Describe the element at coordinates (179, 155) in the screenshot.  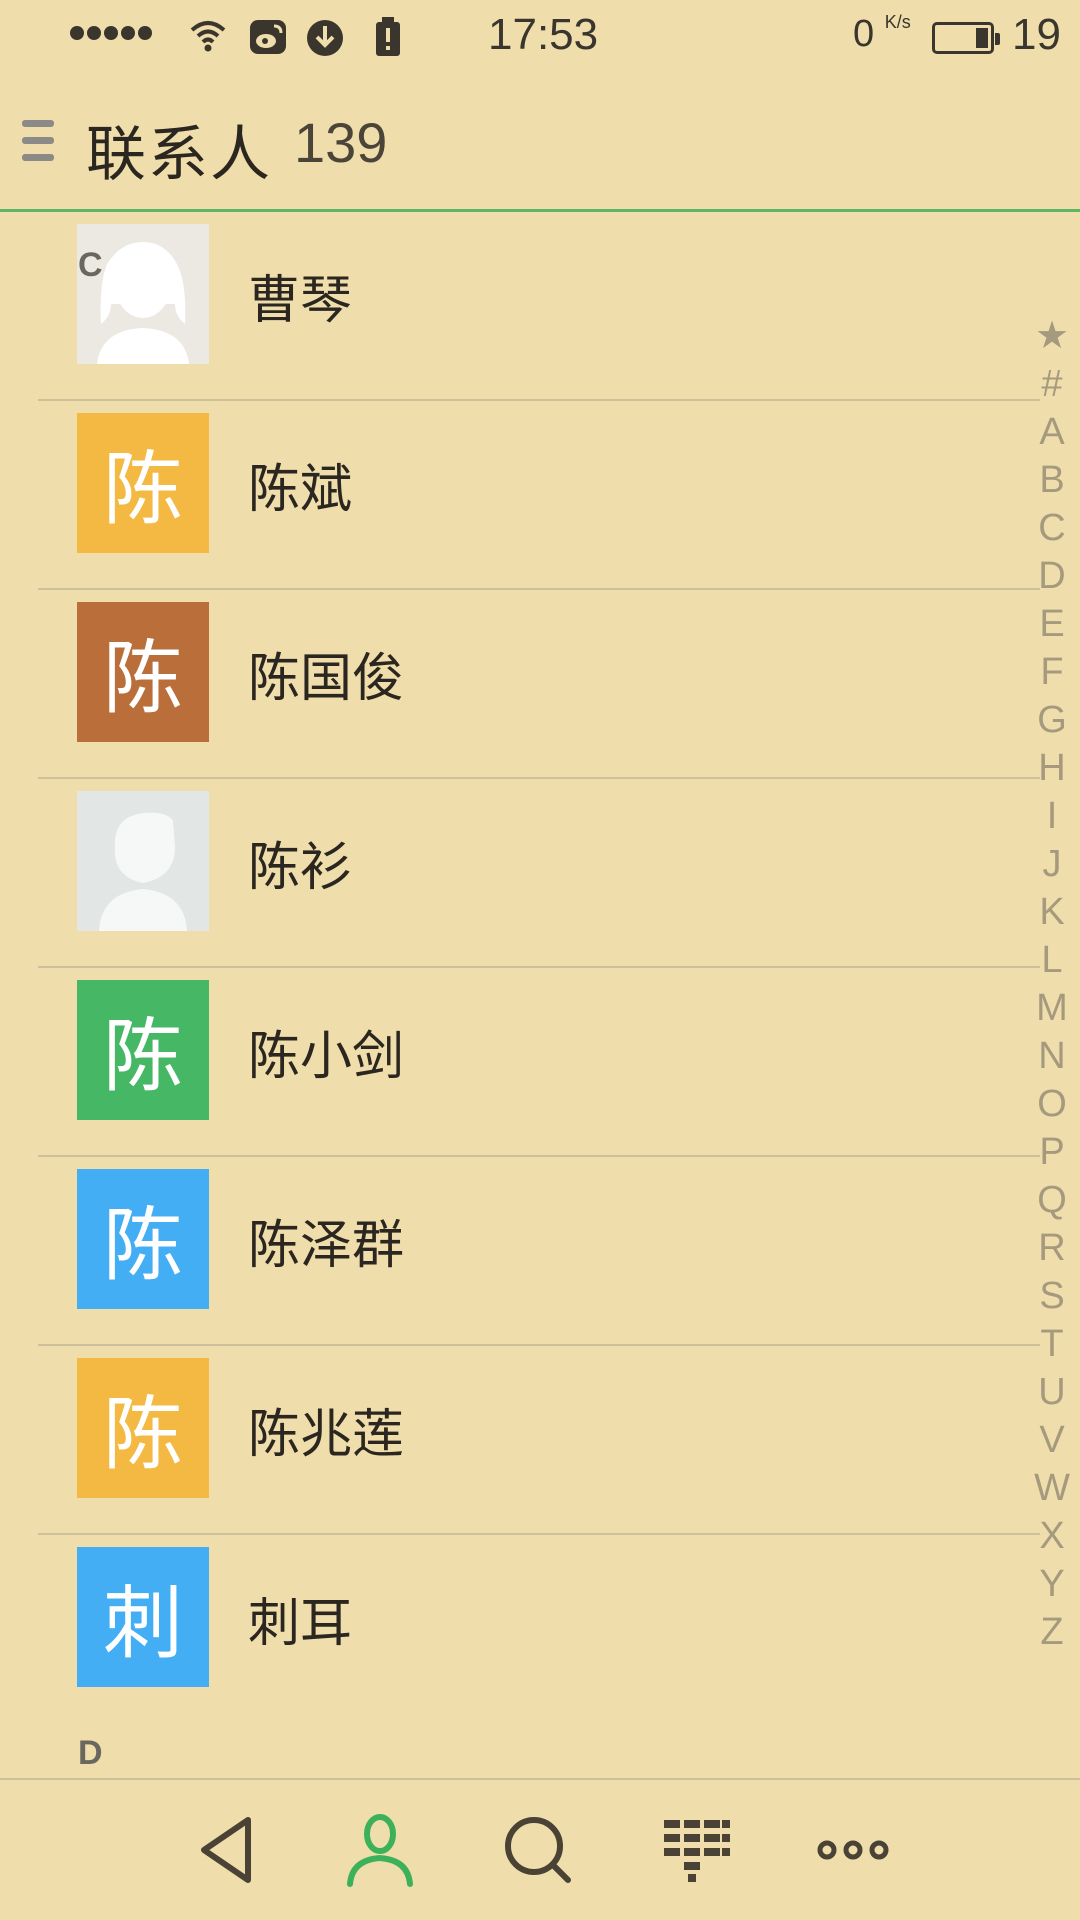
I see `page-title: 联系人` at that location.